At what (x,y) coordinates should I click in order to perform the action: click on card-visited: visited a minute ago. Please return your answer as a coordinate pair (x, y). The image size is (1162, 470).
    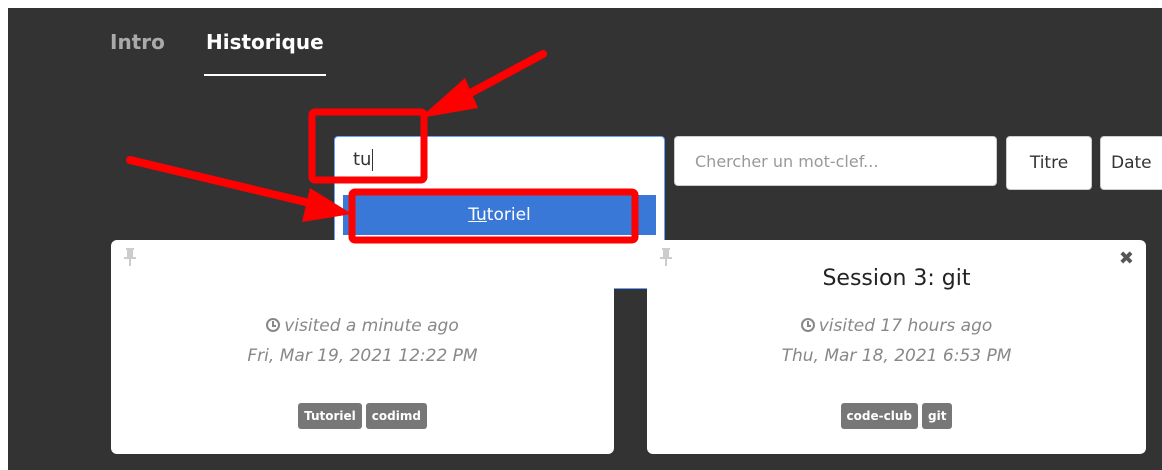
    Looking at the image, I should click on (362, 326).